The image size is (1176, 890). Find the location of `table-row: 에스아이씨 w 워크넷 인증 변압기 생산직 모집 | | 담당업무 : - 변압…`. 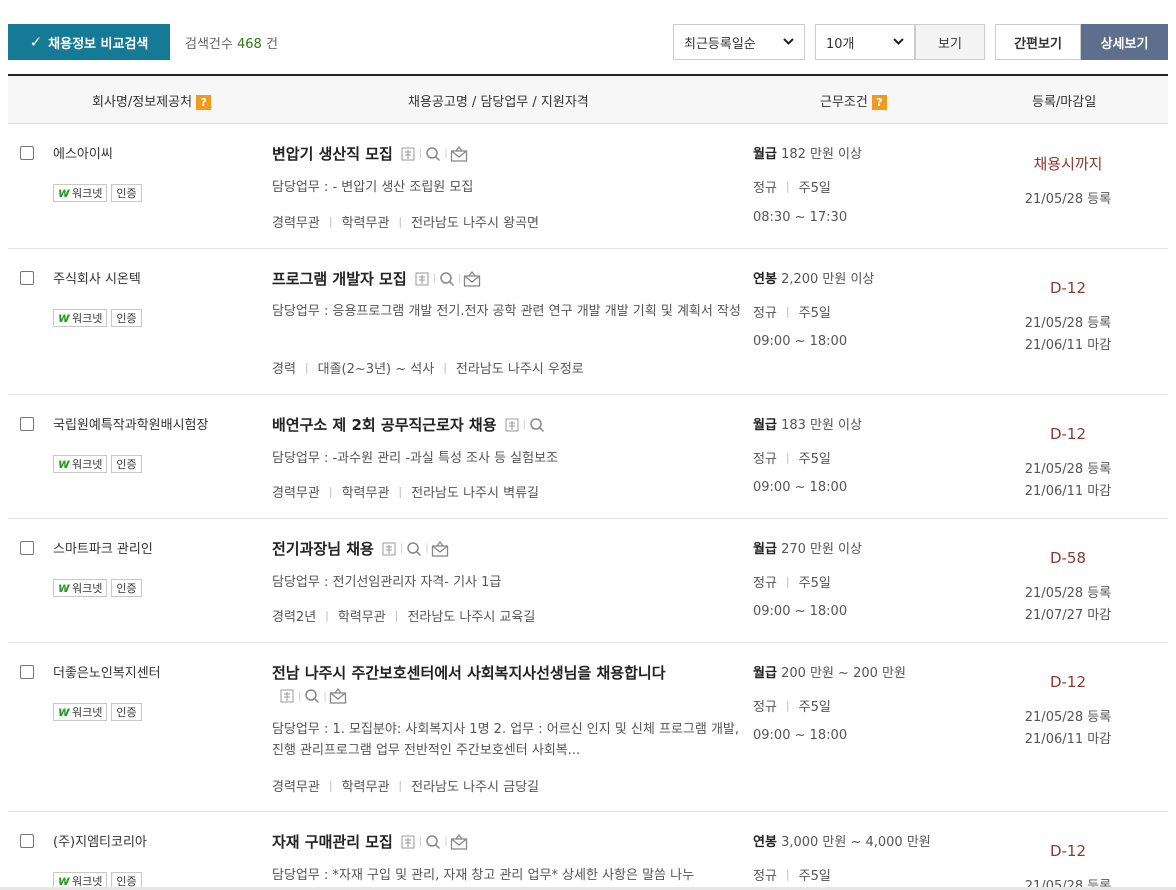

table-row: 에스아이씨 w 워크넷 인증 변압기 생산직 모집 | | 담당업무 : - 변압… is located at coordinates (588, 186).